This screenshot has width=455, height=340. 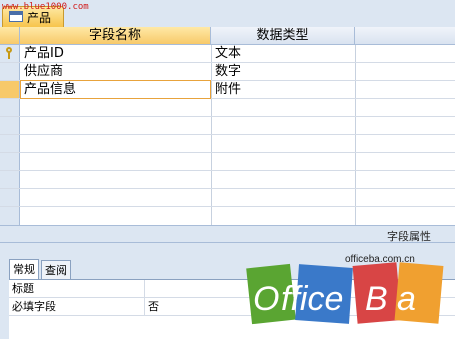 I want to click on primary-key-icon, so click(x=9, y=53).